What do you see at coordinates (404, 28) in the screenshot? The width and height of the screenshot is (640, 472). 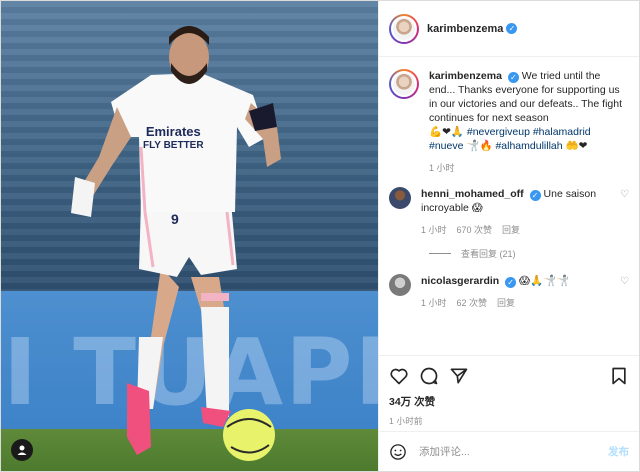 I see `profile-avatar` at bounding box center [404, 28].